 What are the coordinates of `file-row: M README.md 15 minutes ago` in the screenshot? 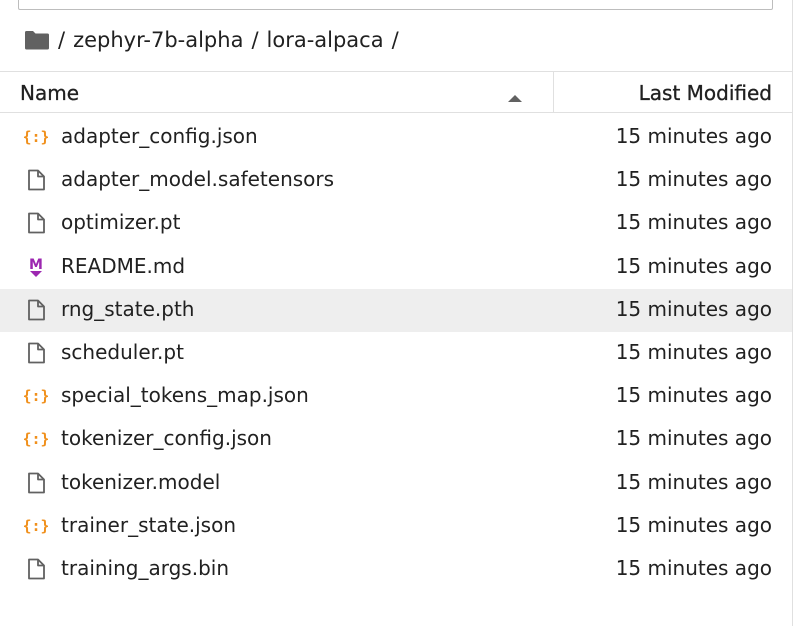 It's located at (396, 267).